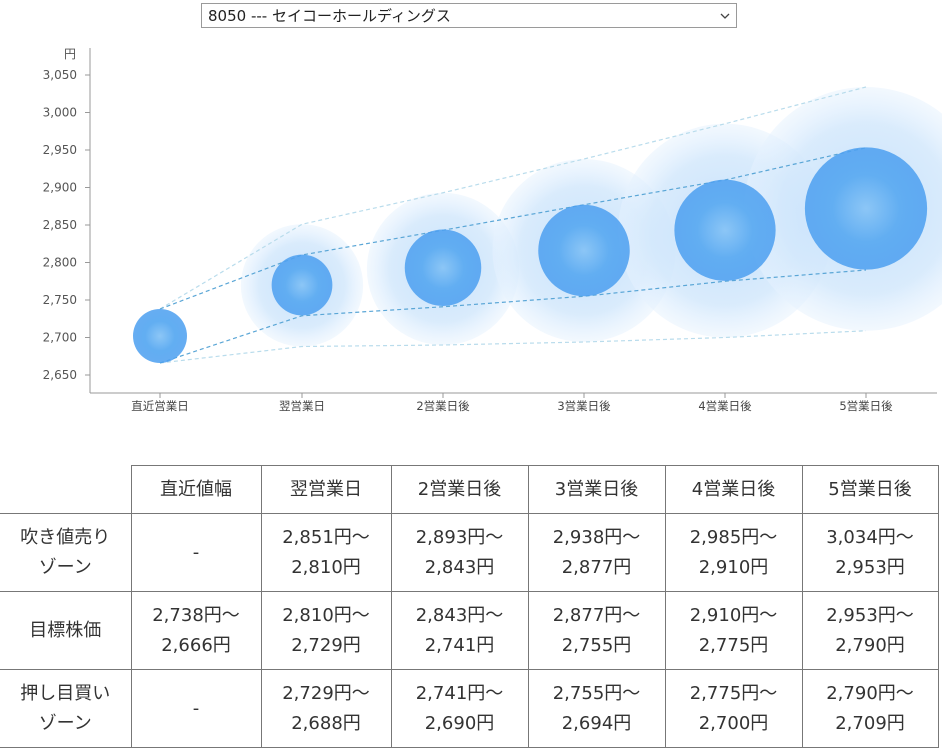 Image resolution: width=942 pixels, height=755 pixels. What do you see at coordinates (459, 567) in the screenshot?
I see `cell-value-lower: 2,843円` at bounding box center [459, 567].